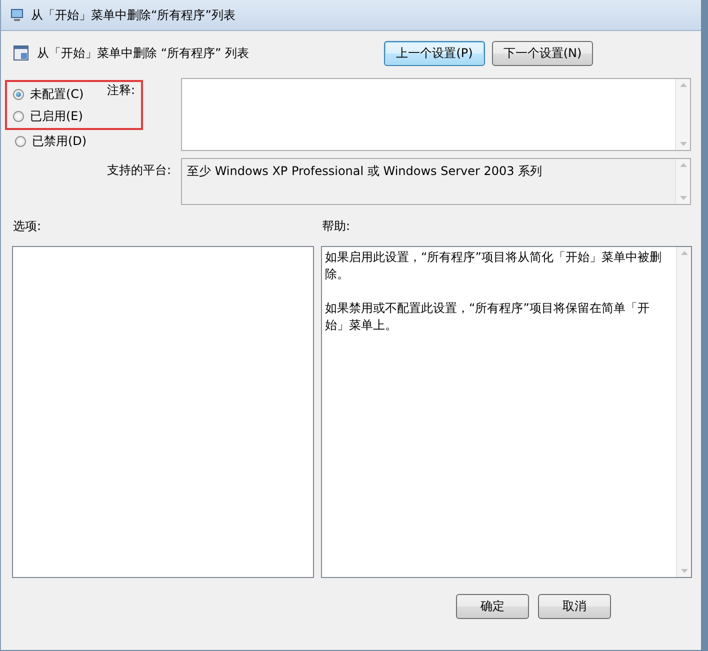  What do you see at coordinates (139, 170) in the screenshot?
I see `platform-label: 支持的平台:` at bounding box center [139, 170].